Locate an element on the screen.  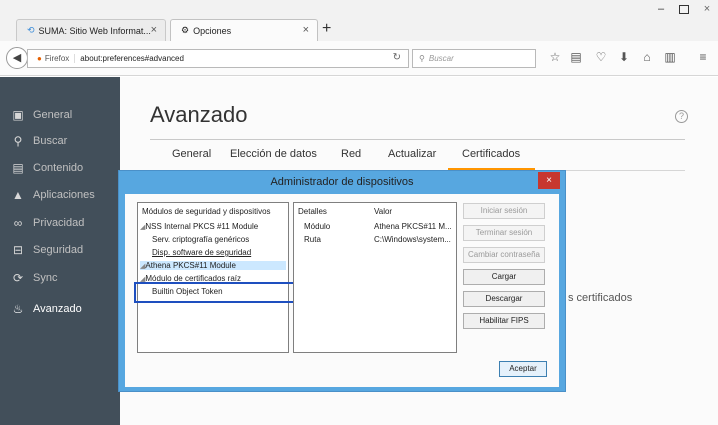
tab-red: Red is located at coordinates (351, 154).